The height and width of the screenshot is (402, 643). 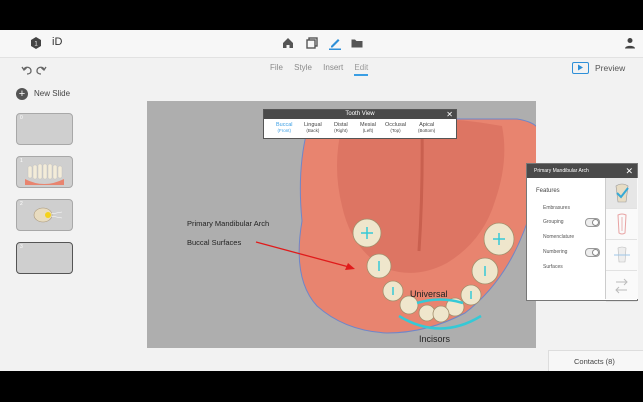 I want to click on features-panel-header: Primary Mandibular Arch ✕, so click(x=582, y=171).